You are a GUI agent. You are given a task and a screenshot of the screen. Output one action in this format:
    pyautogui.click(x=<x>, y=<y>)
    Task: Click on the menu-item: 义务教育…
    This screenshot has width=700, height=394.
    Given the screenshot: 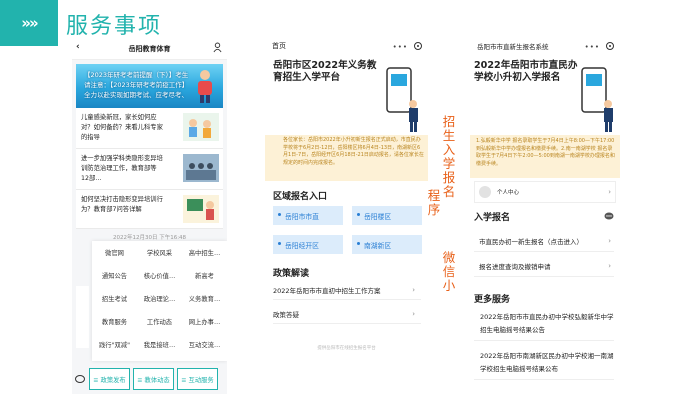 What is the action you would take?
    pyautogui.click(x=204, y=298)
    